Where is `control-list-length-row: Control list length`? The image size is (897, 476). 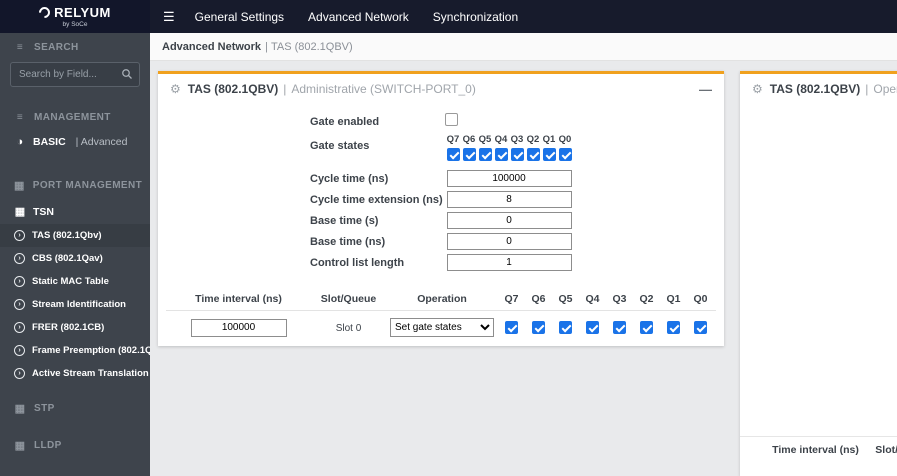
control-list-length-row: Control list length is located at coordinates (441, 262).